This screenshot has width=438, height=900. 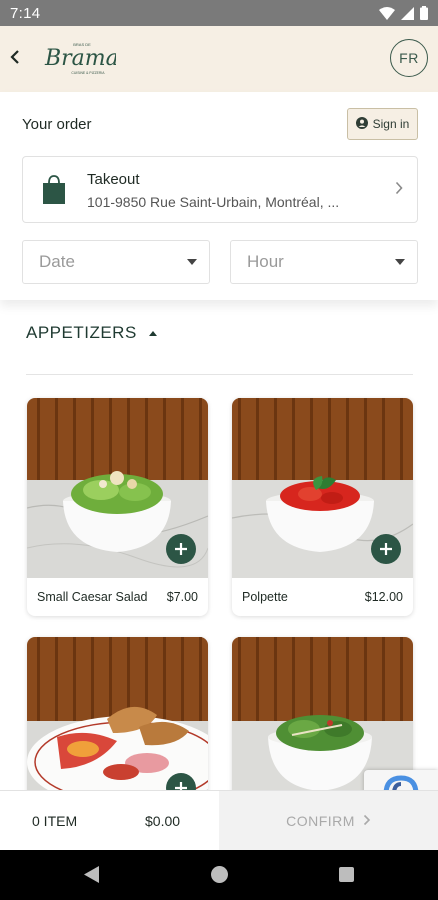 I want to click on caret-up-icon, so click(x=152, y=333).